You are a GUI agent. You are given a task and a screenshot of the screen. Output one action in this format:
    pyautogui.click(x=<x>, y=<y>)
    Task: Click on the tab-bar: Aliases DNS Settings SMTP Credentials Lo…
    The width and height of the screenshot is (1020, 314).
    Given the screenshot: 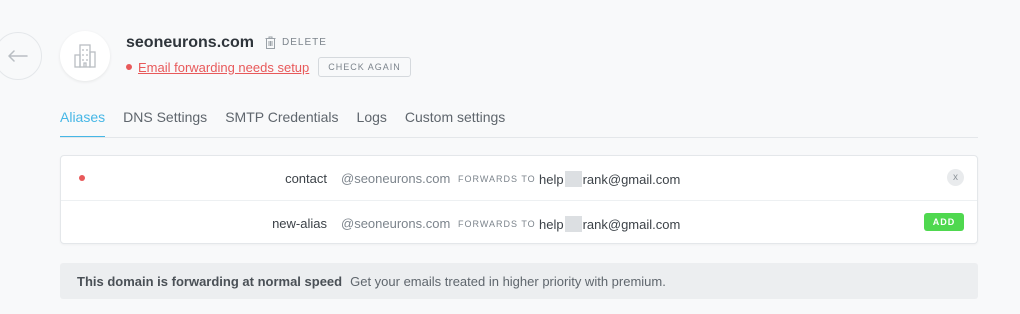 What is the action you would take?
    pyautogui.click(x=519, y=123)
    